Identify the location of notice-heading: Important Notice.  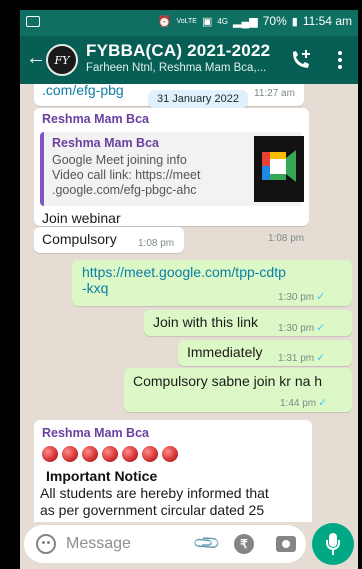
(102, 476).